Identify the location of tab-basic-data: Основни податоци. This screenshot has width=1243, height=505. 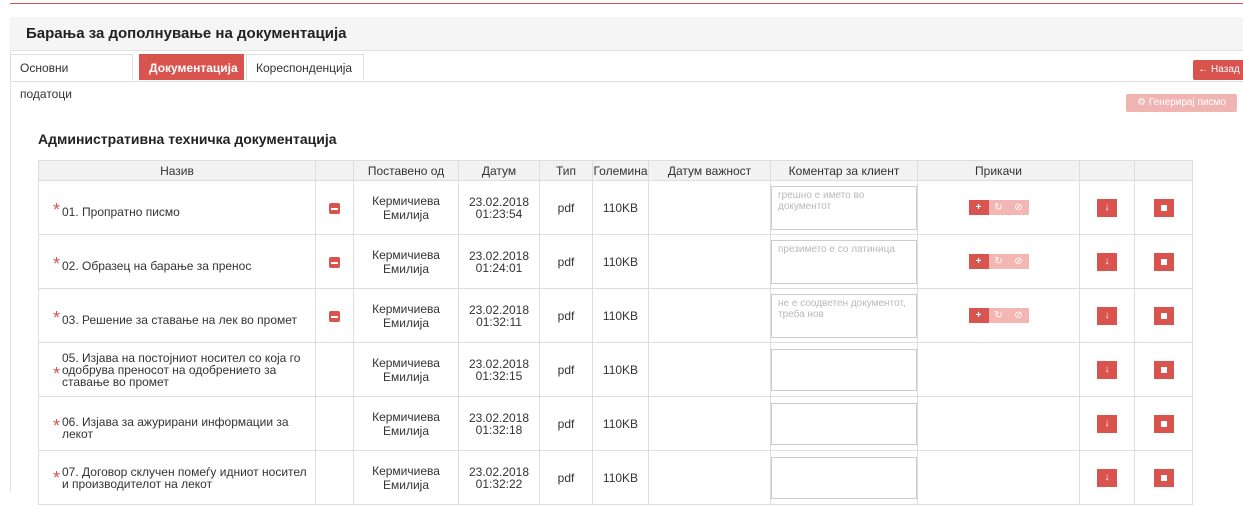
(71, 77).